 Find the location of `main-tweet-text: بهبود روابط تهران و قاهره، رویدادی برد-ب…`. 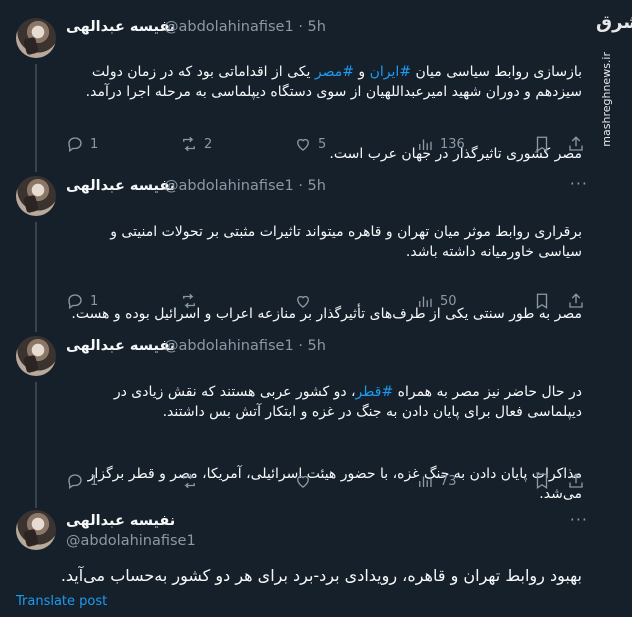

main-tweet-text: بهبود روابط تهران و قاهره، رویدادی برد-ب… is located at coordinates (321, 575).